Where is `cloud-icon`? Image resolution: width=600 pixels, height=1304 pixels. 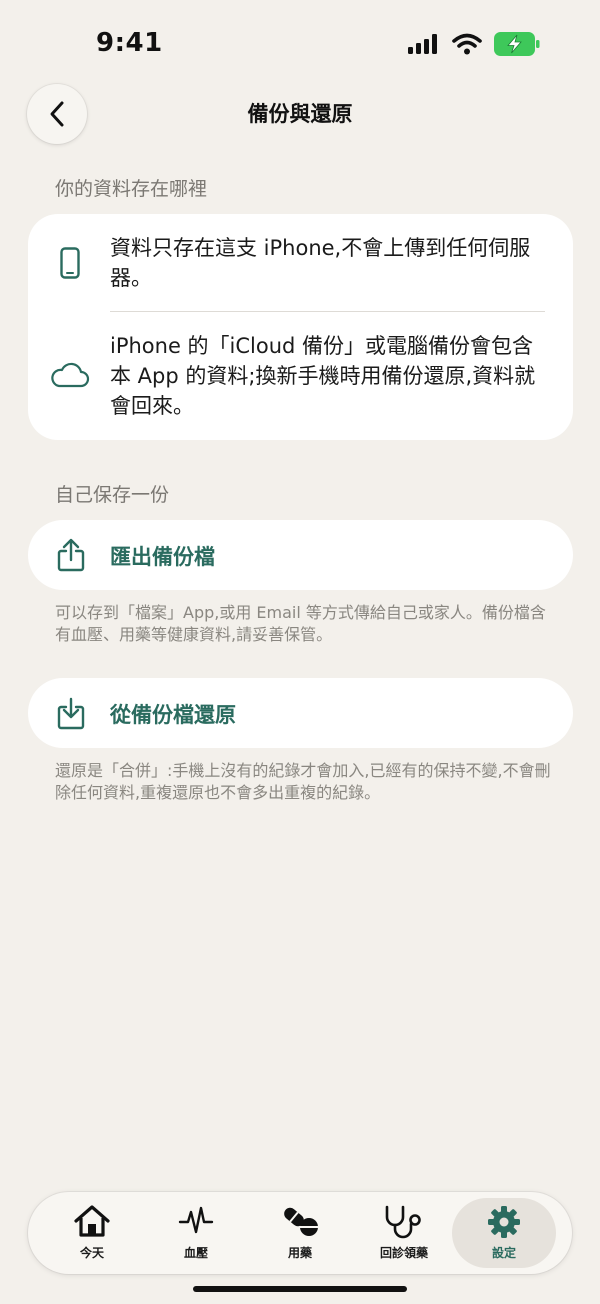
cloud-icon is located at coordinates (70, 375).